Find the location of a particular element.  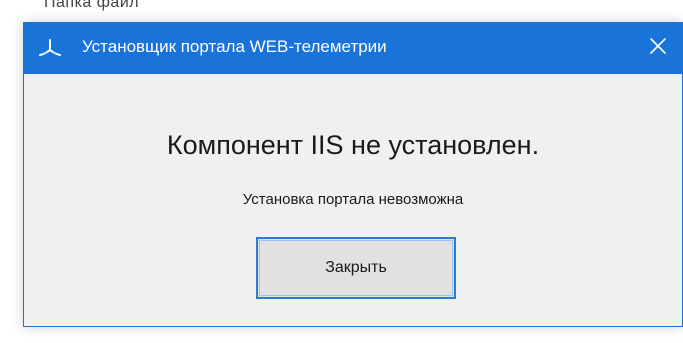

close-window-button is located at coordinates (657, 48).